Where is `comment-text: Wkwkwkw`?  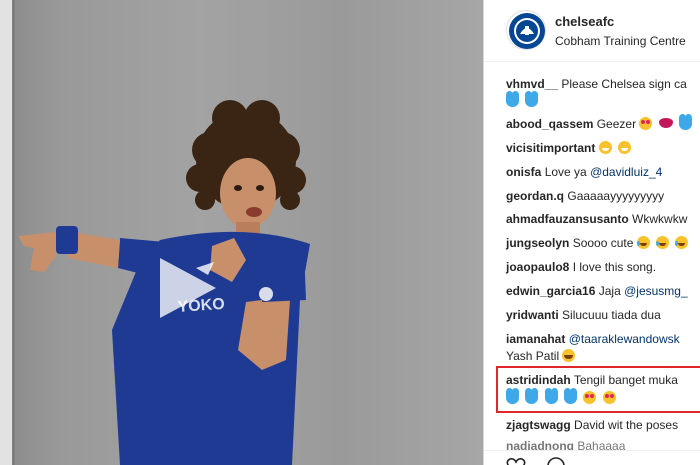 comment-text: Wkwkwkw is located at coordinates (660, 219).